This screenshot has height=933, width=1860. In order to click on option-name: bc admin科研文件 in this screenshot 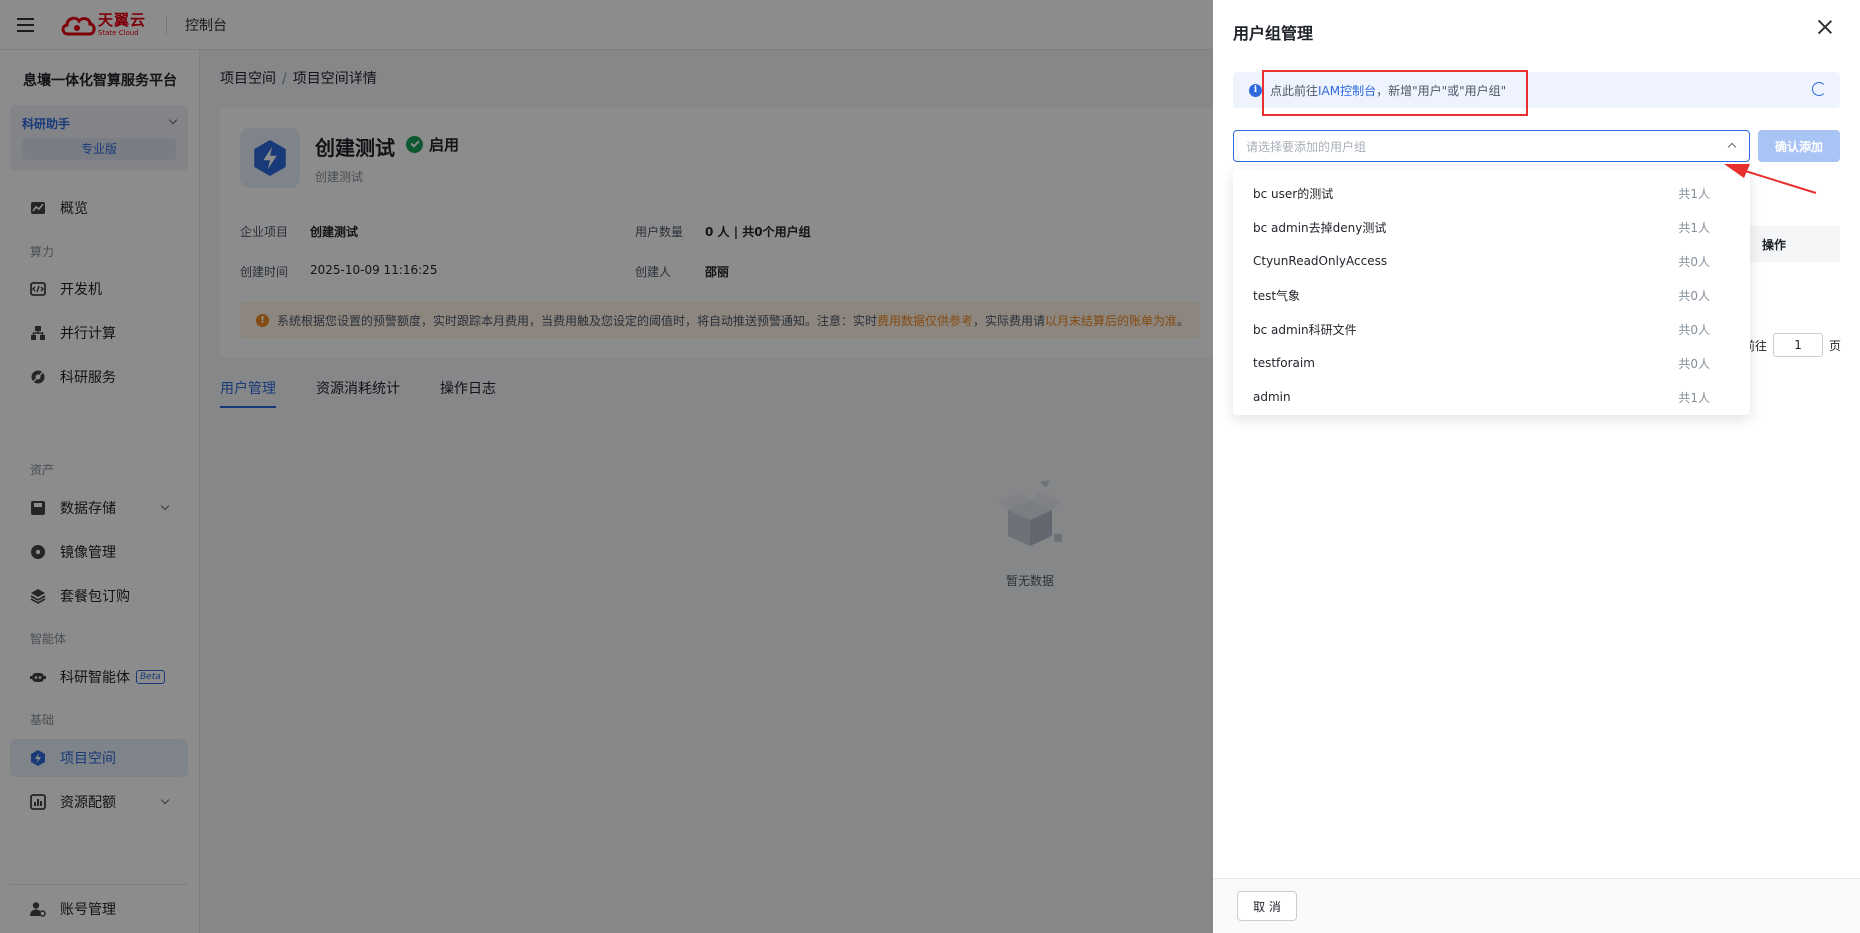, I will do `click(1305, 329)`.